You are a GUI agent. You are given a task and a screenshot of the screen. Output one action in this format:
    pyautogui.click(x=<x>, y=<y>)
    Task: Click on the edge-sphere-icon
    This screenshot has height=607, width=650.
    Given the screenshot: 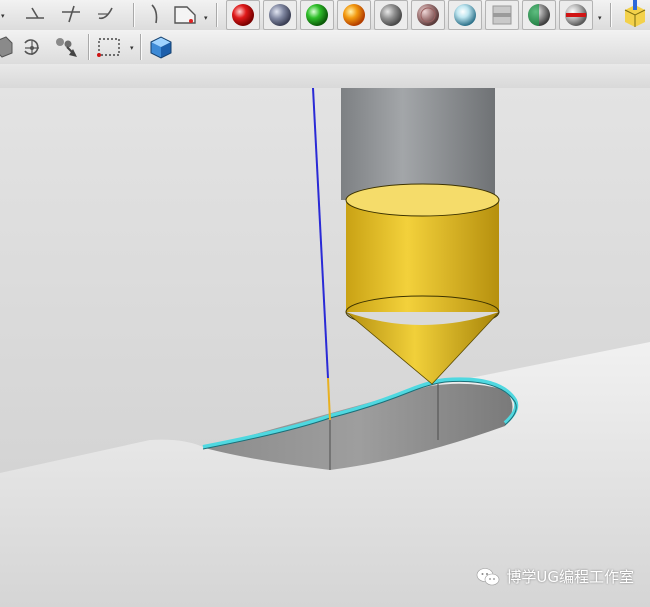 What is the action you would take?
    pyautogui.click(x=576, y=15)
    